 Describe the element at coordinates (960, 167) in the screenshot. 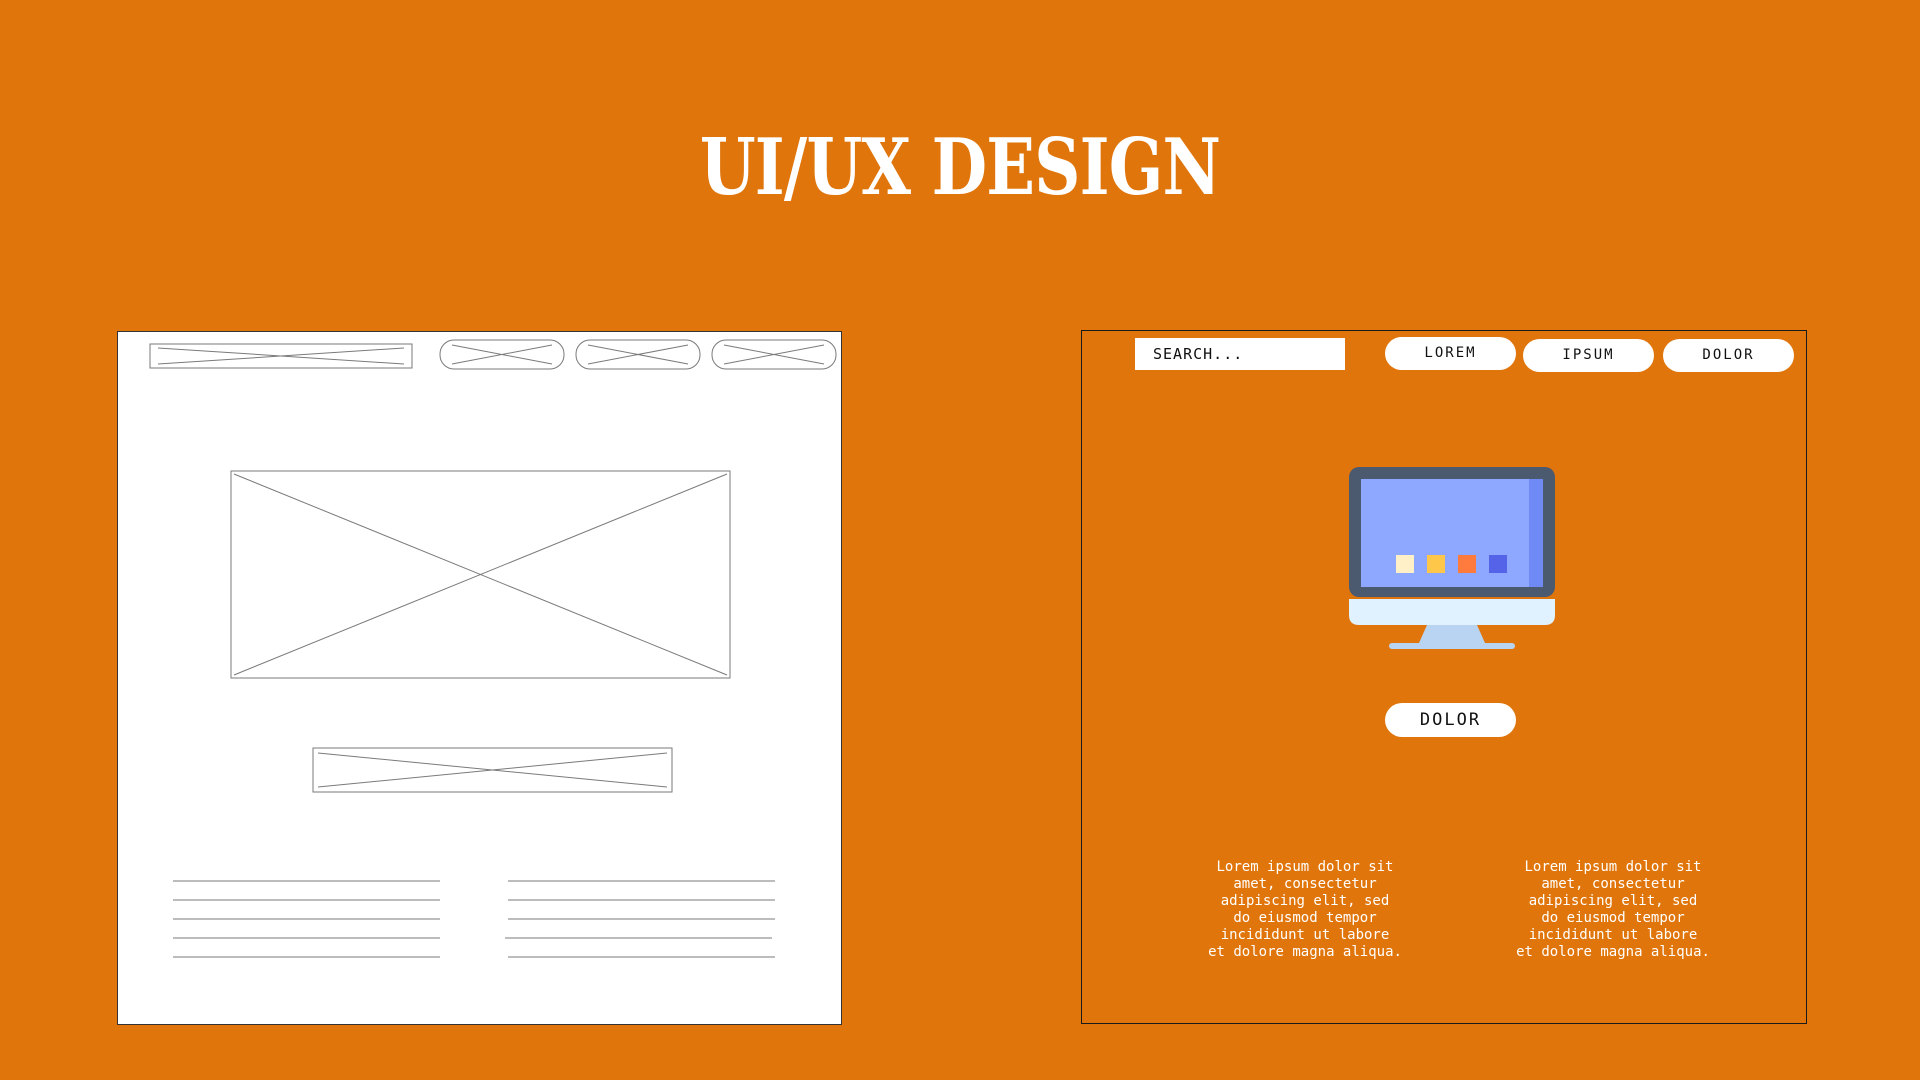

I see `page-title: UI/UX DESIGN` at that location.